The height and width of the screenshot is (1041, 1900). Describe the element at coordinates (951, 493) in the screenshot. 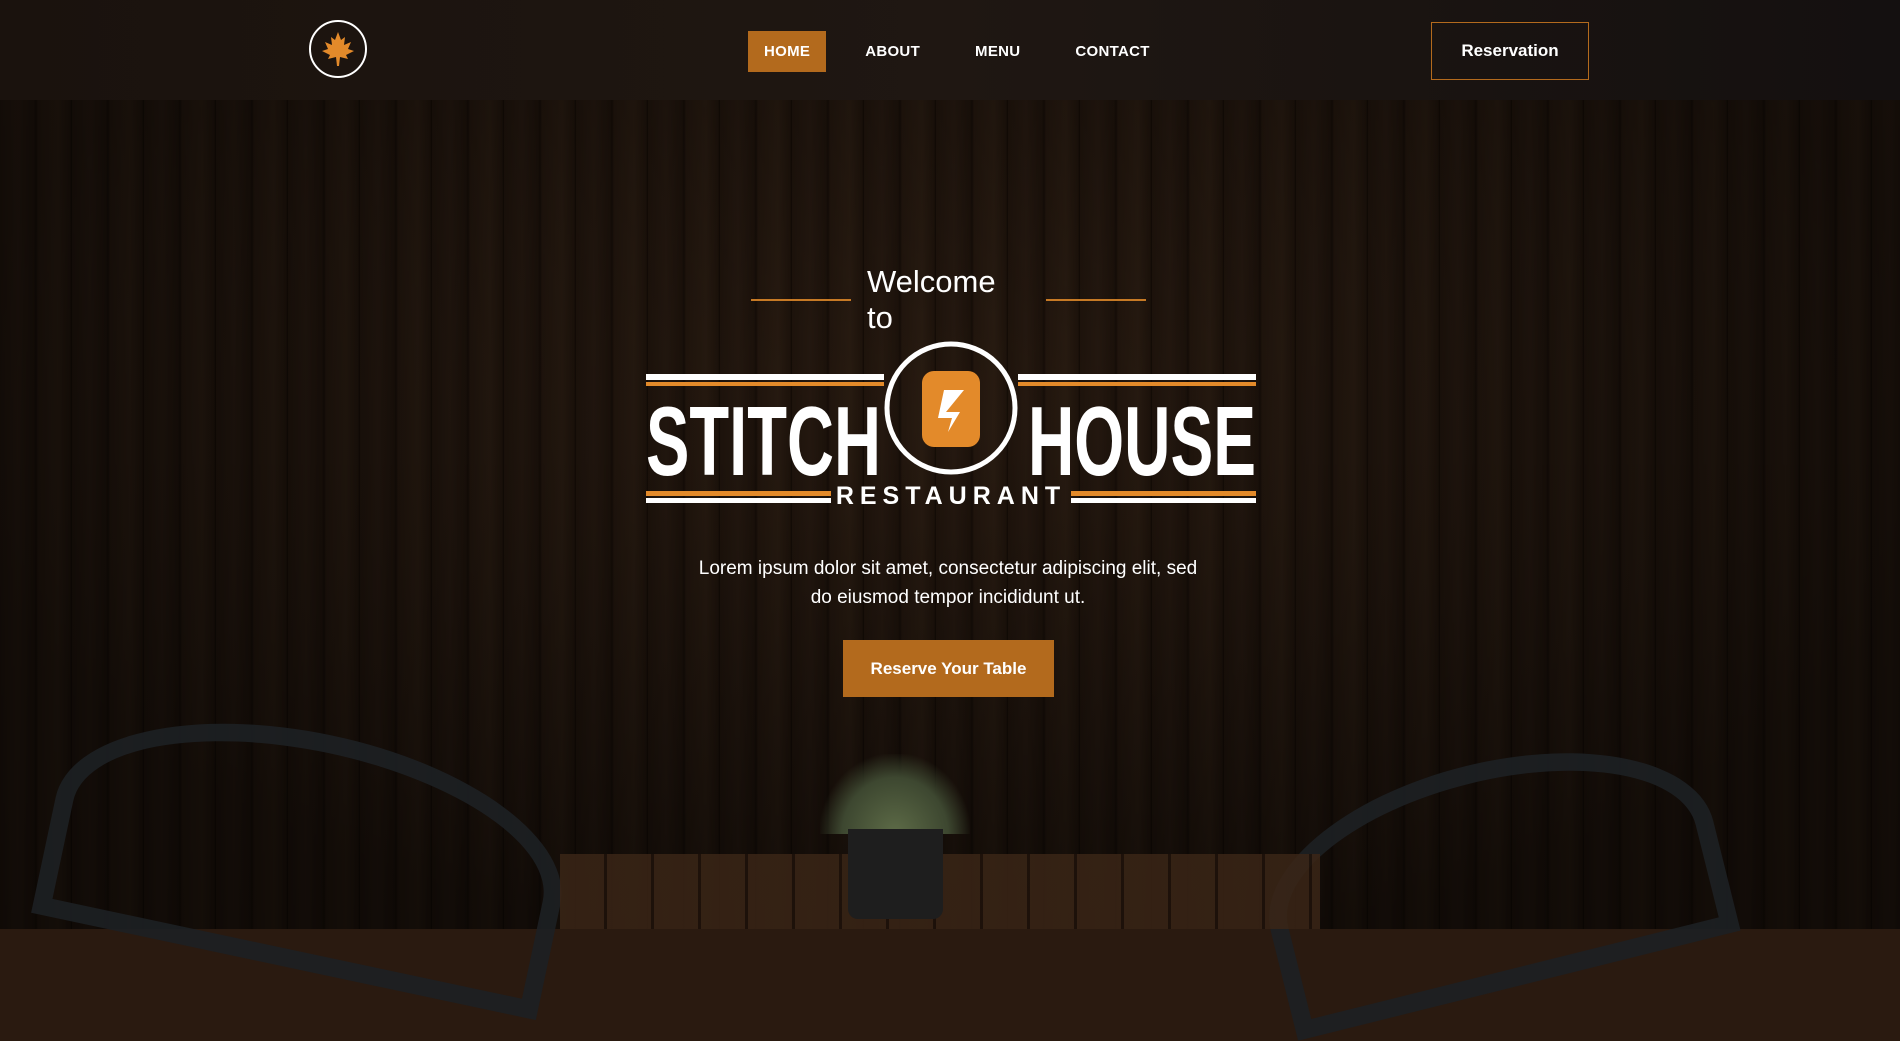

I see `brand-sub-text: RESTAURANT` at that location.